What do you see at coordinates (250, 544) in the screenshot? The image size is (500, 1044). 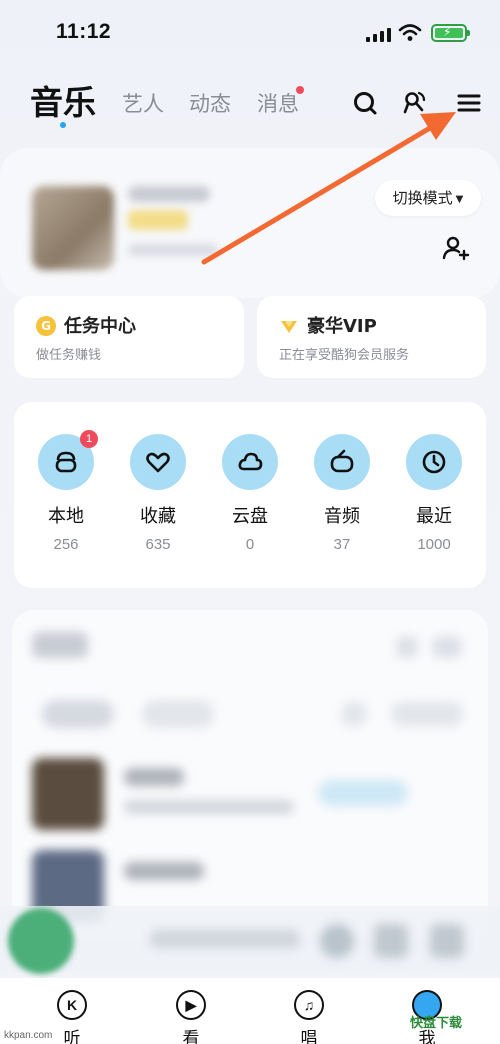 I see `quick-item-count: 0` at bounding box center [250, 544].